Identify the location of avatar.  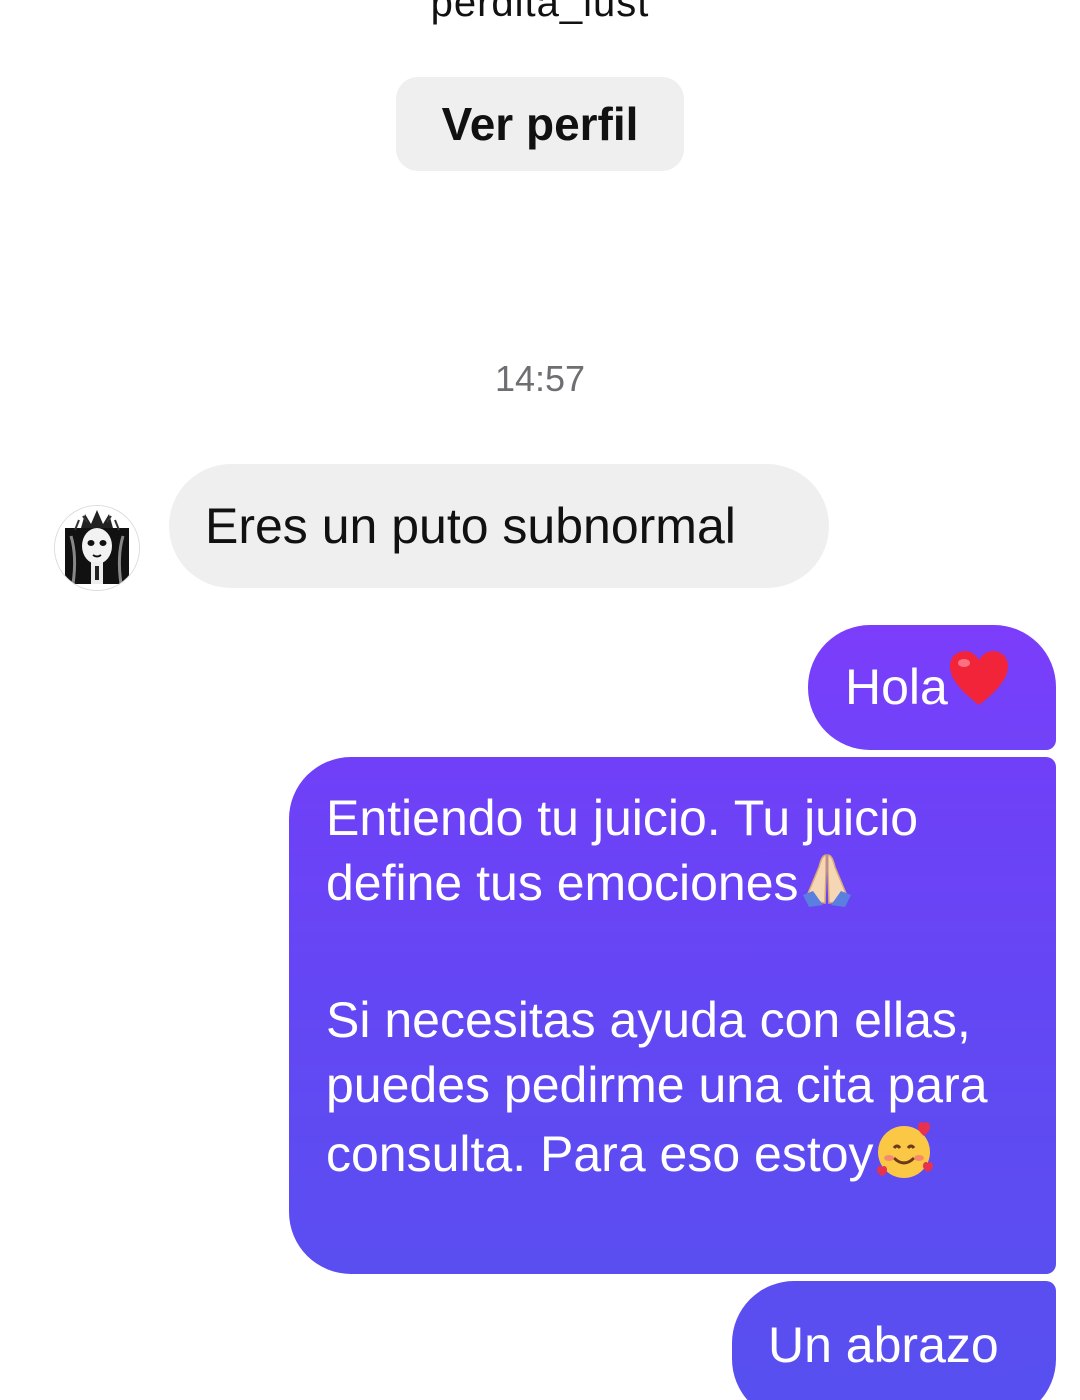
(97, 548).